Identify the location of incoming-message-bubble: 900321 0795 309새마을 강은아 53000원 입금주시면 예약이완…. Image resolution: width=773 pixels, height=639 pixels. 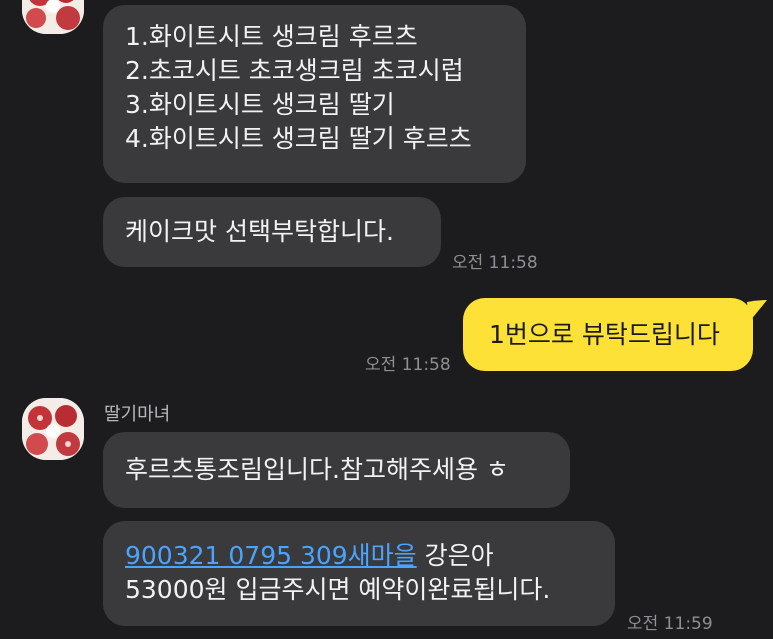
(359, 573).